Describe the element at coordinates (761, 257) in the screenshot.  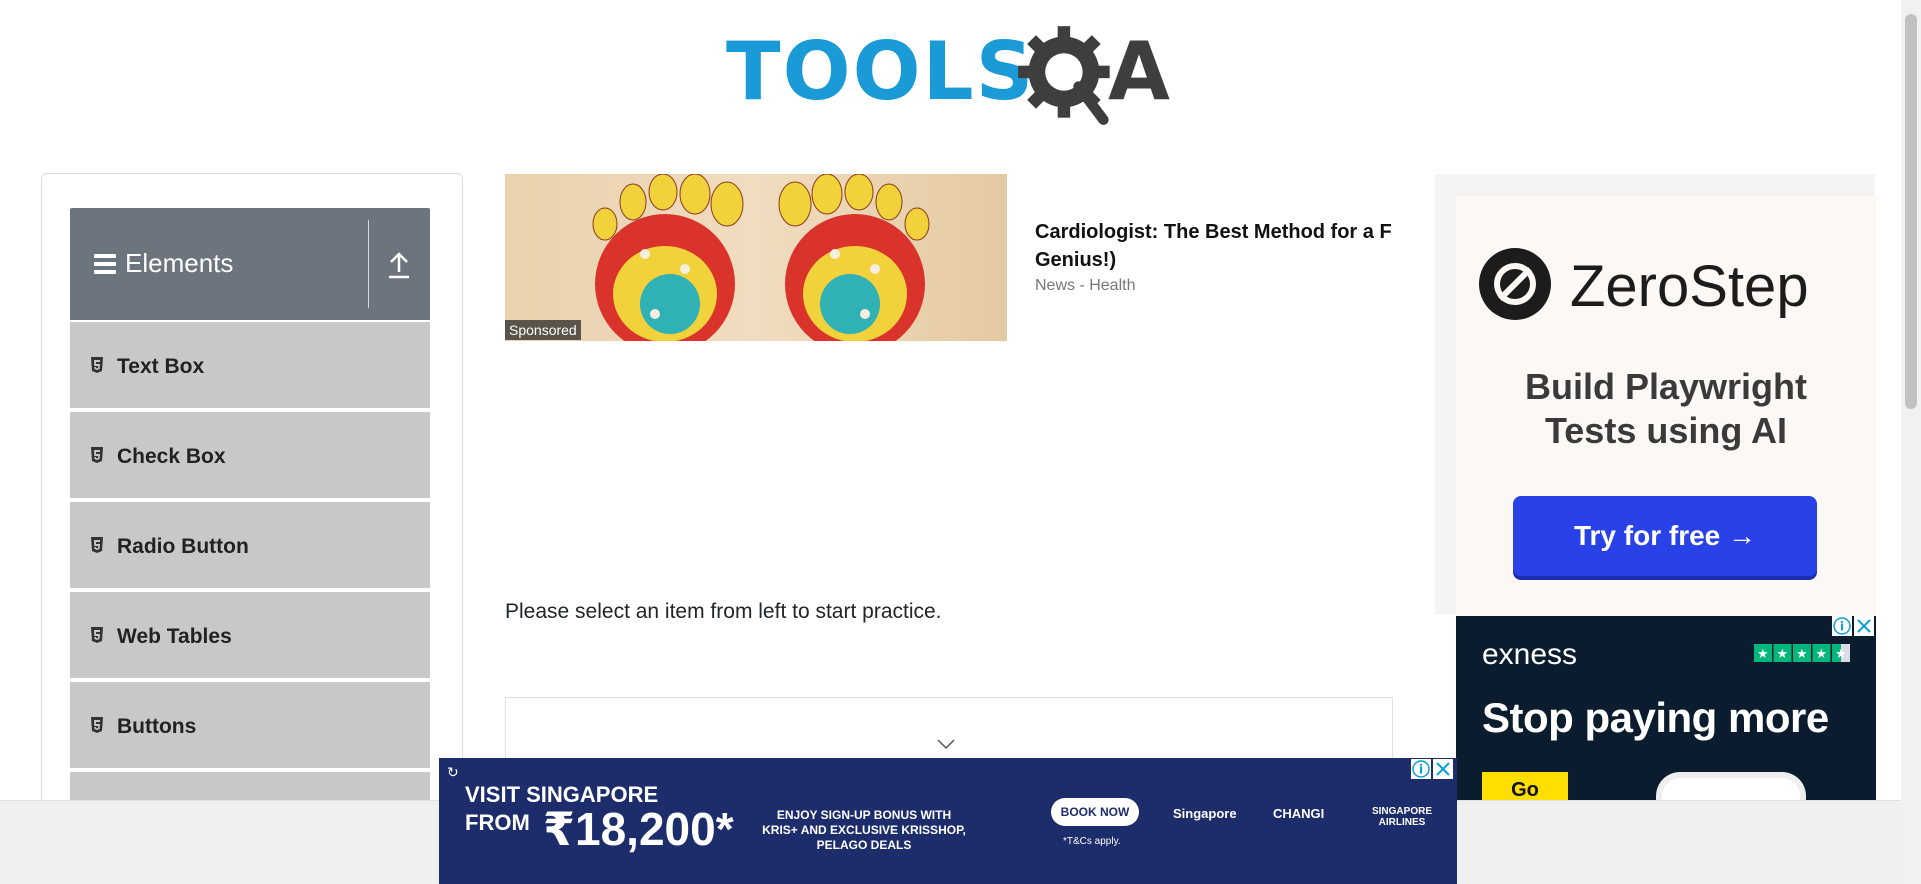
I see `foot-chart-image` at that location.